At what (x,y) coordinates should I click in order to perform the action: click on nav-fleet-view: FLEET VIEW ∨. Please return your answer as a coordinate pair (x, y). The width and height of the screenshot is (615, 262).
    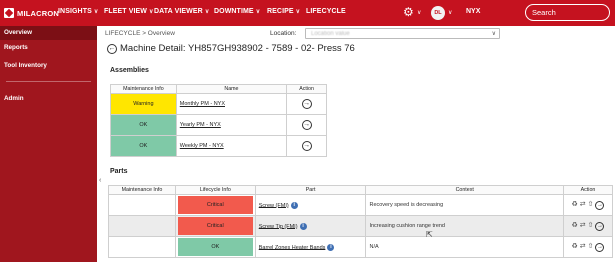
    Looking at the image, I should click on (129, 11).